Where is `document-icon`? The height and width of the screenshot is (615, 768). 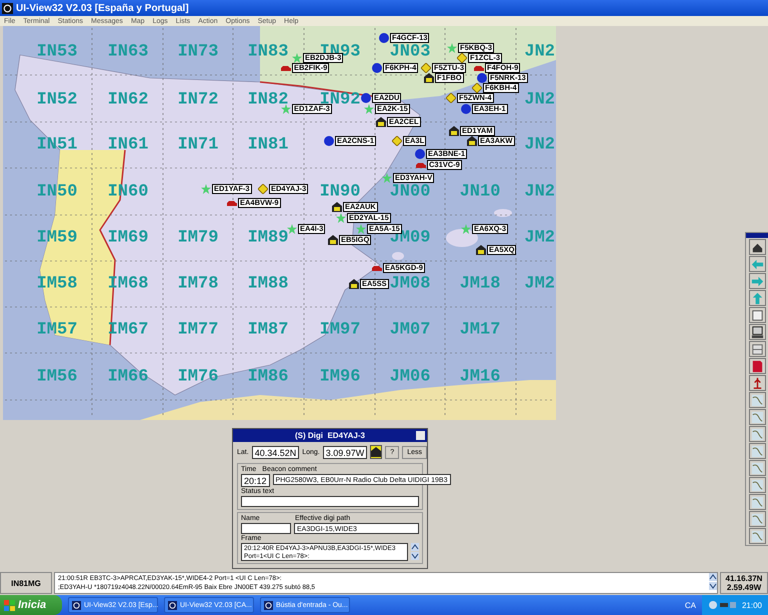 document-icon is located at coordinates (757, 366).